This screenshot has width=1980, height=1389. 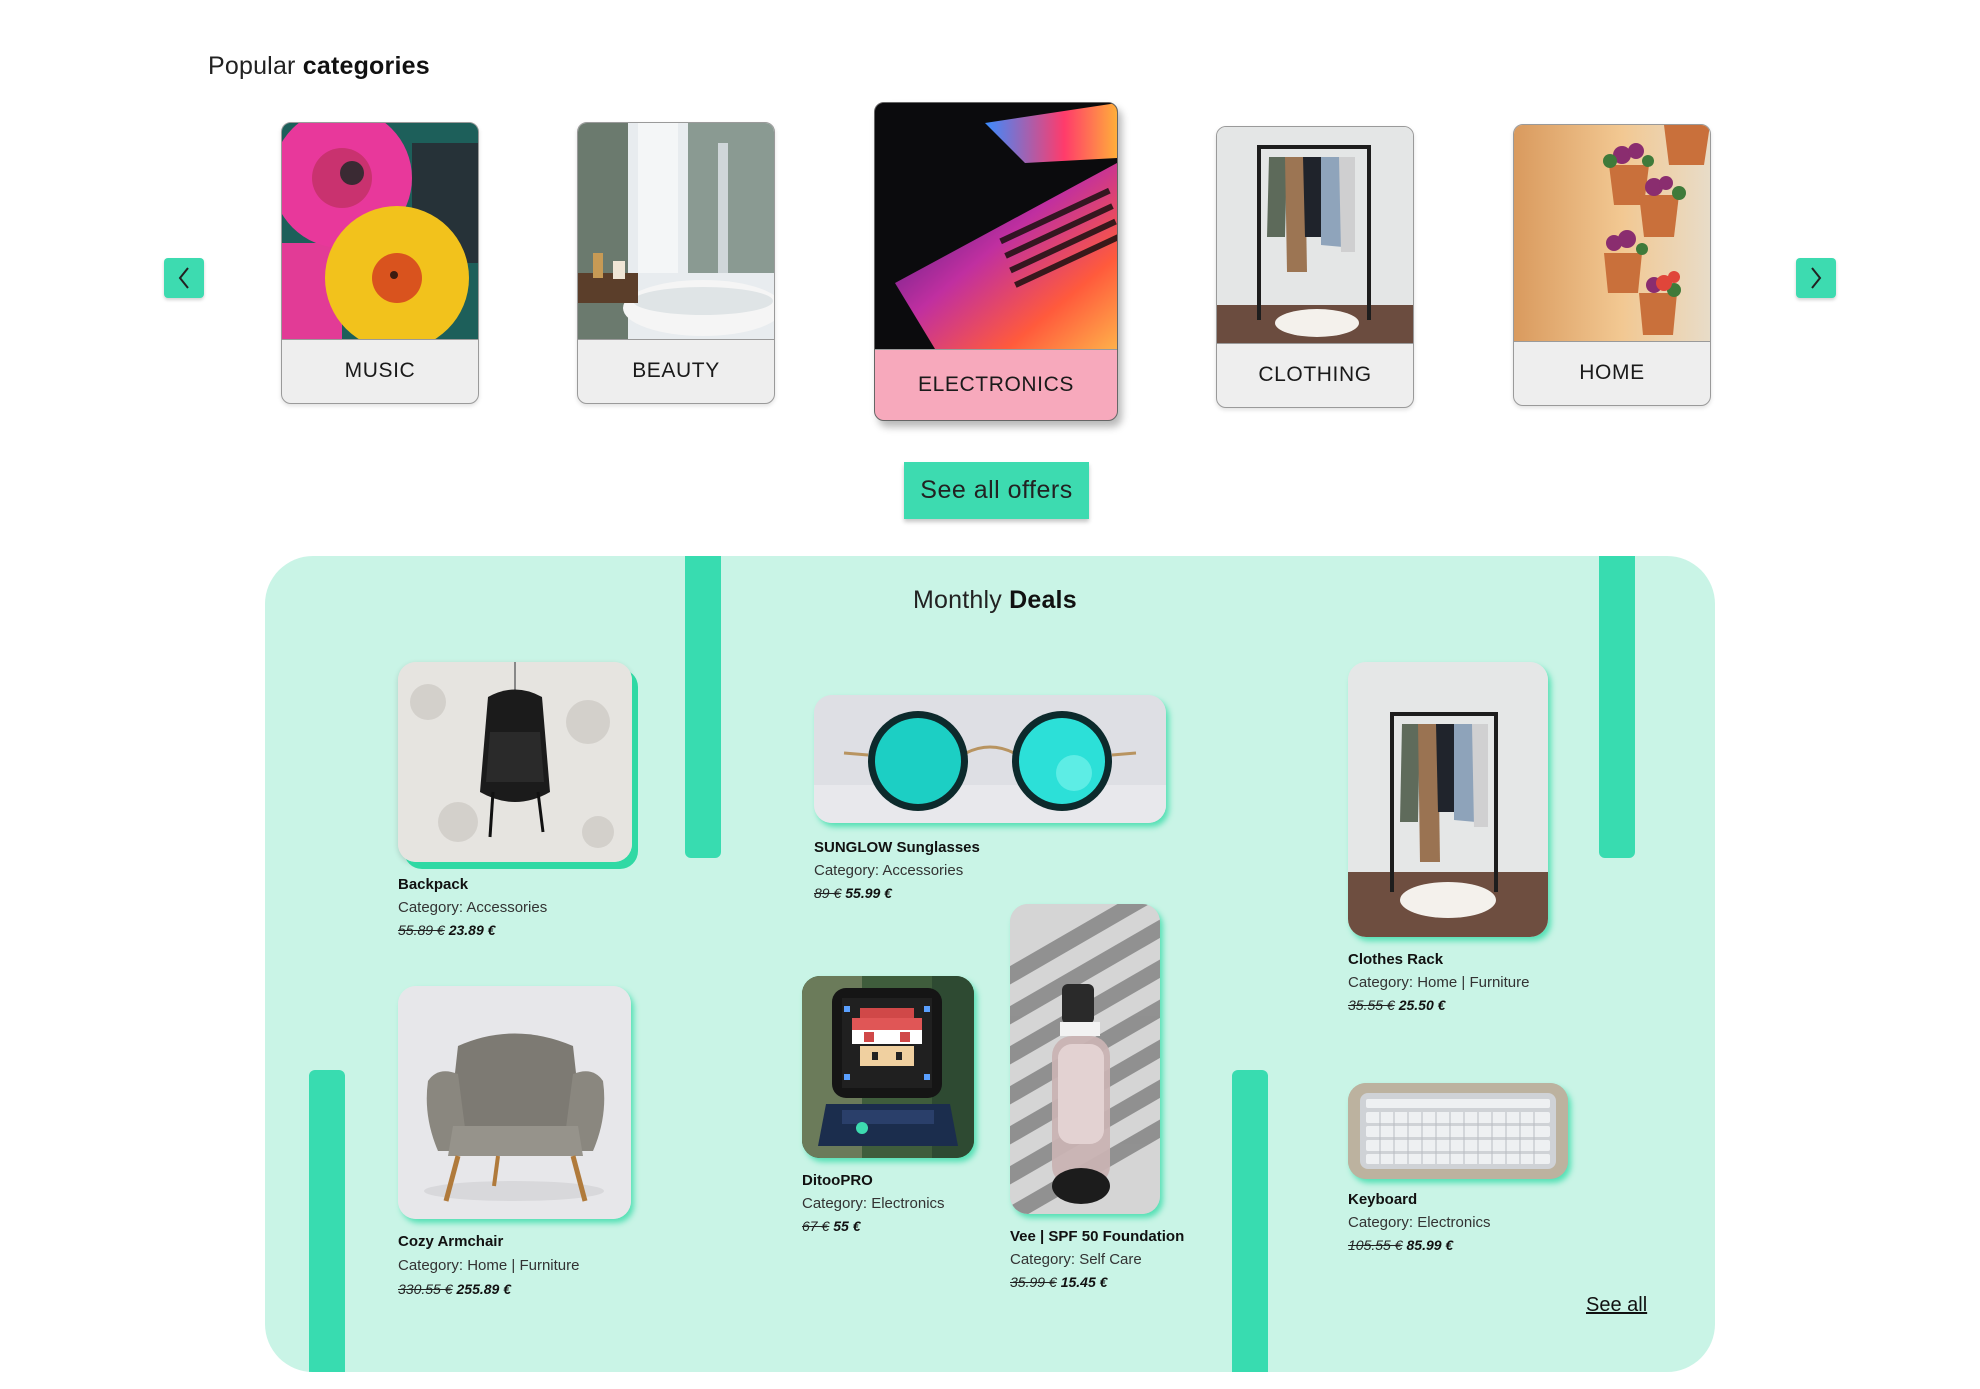 What do you see at coordinates (421, 930) in the screenshot?
I see `old-price: 55.89 €` at bounding box center [421, 930].